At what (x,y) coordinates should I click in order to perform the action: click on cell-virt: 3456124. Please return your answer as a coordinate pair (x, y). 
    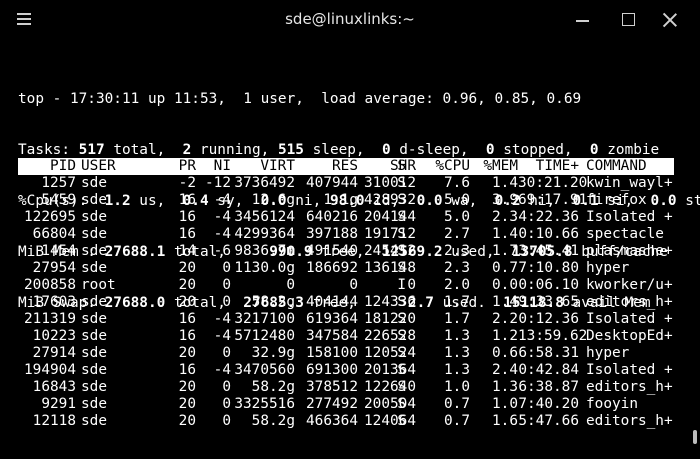
    Looking at the image, I should click on (264, 217).